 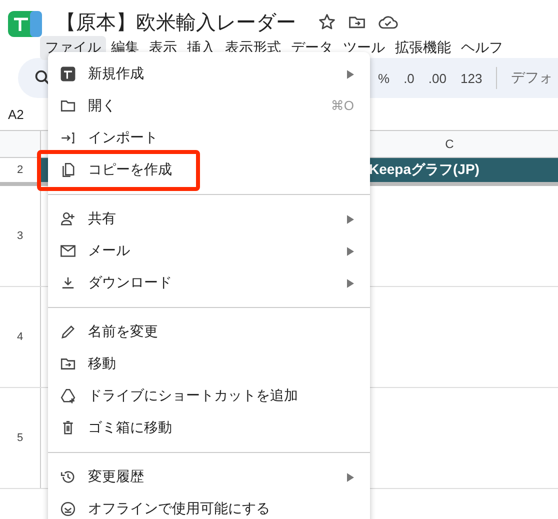 What do you see at coordinates (25, 24) in the screenshot?
I see `sheets-logo-icon` at bounding box center [25, 24].